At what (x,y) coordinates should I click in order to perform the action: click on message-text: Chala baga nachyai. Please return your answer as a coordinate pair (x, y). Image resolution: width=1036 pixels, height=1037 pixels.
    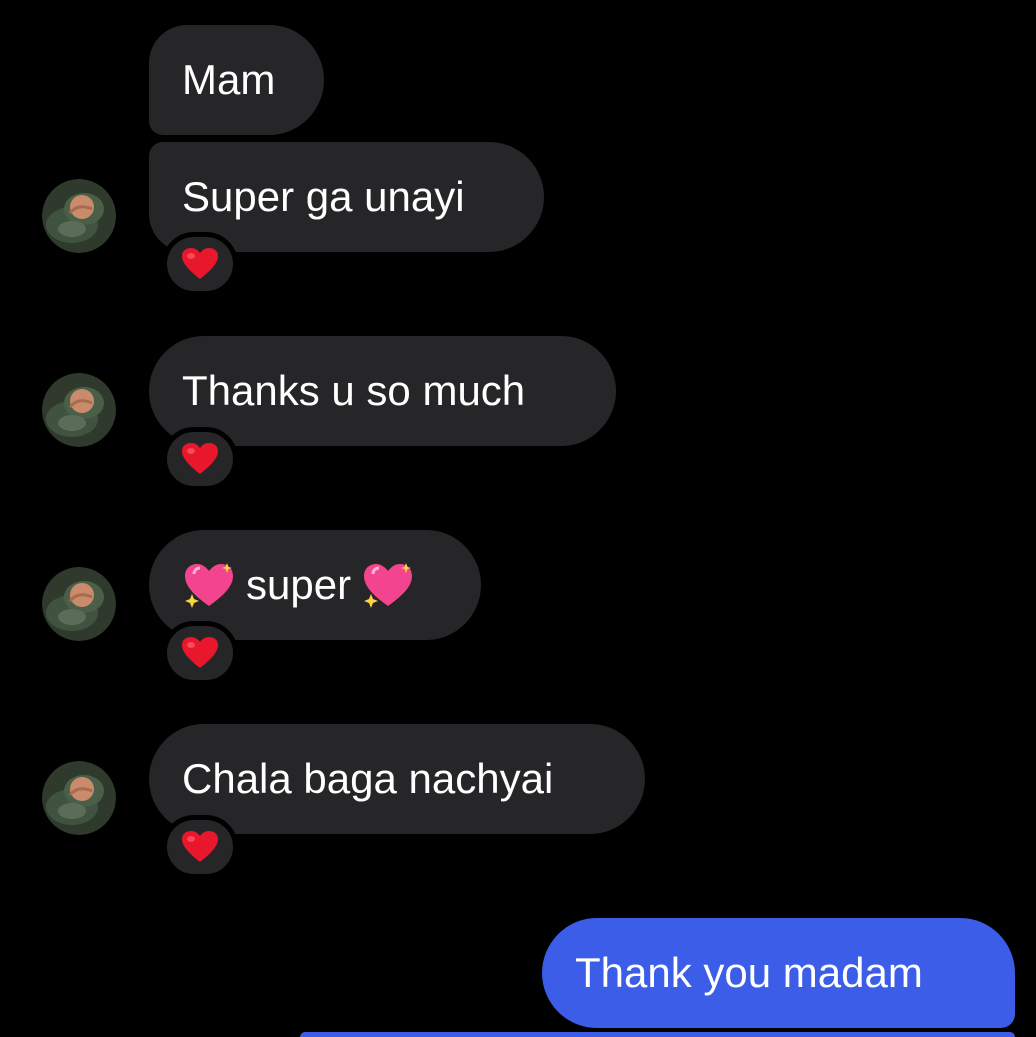
    Looking at the image, I should click on (368, 778).